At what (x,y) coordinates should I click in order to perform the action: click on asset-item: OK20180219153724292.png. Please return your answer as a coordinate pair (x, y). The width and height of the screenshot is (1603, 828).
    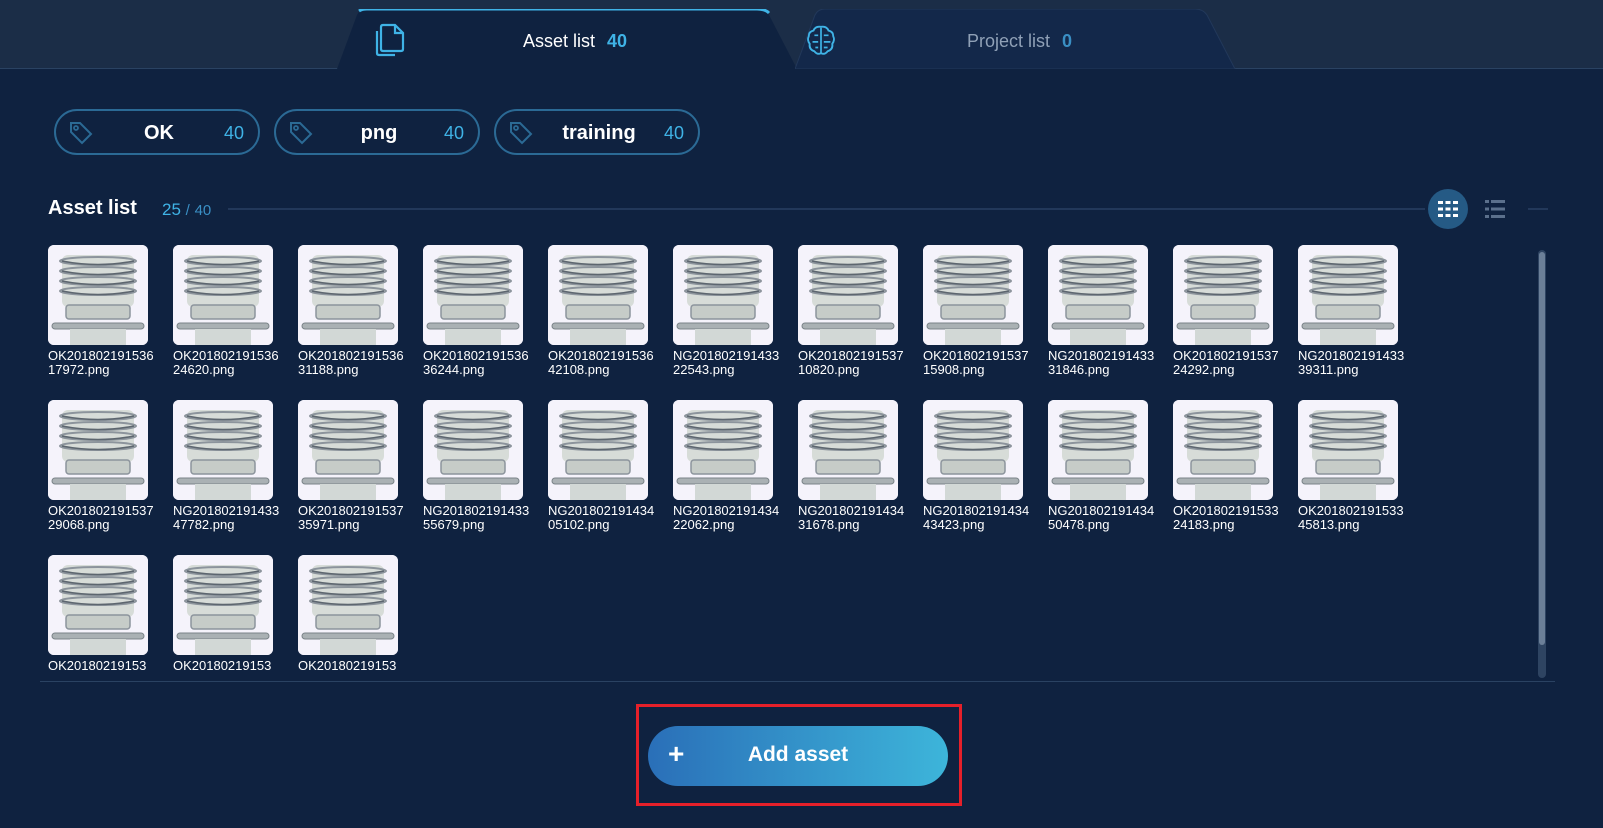
    Looking at the image, I should click on (1232, 311).